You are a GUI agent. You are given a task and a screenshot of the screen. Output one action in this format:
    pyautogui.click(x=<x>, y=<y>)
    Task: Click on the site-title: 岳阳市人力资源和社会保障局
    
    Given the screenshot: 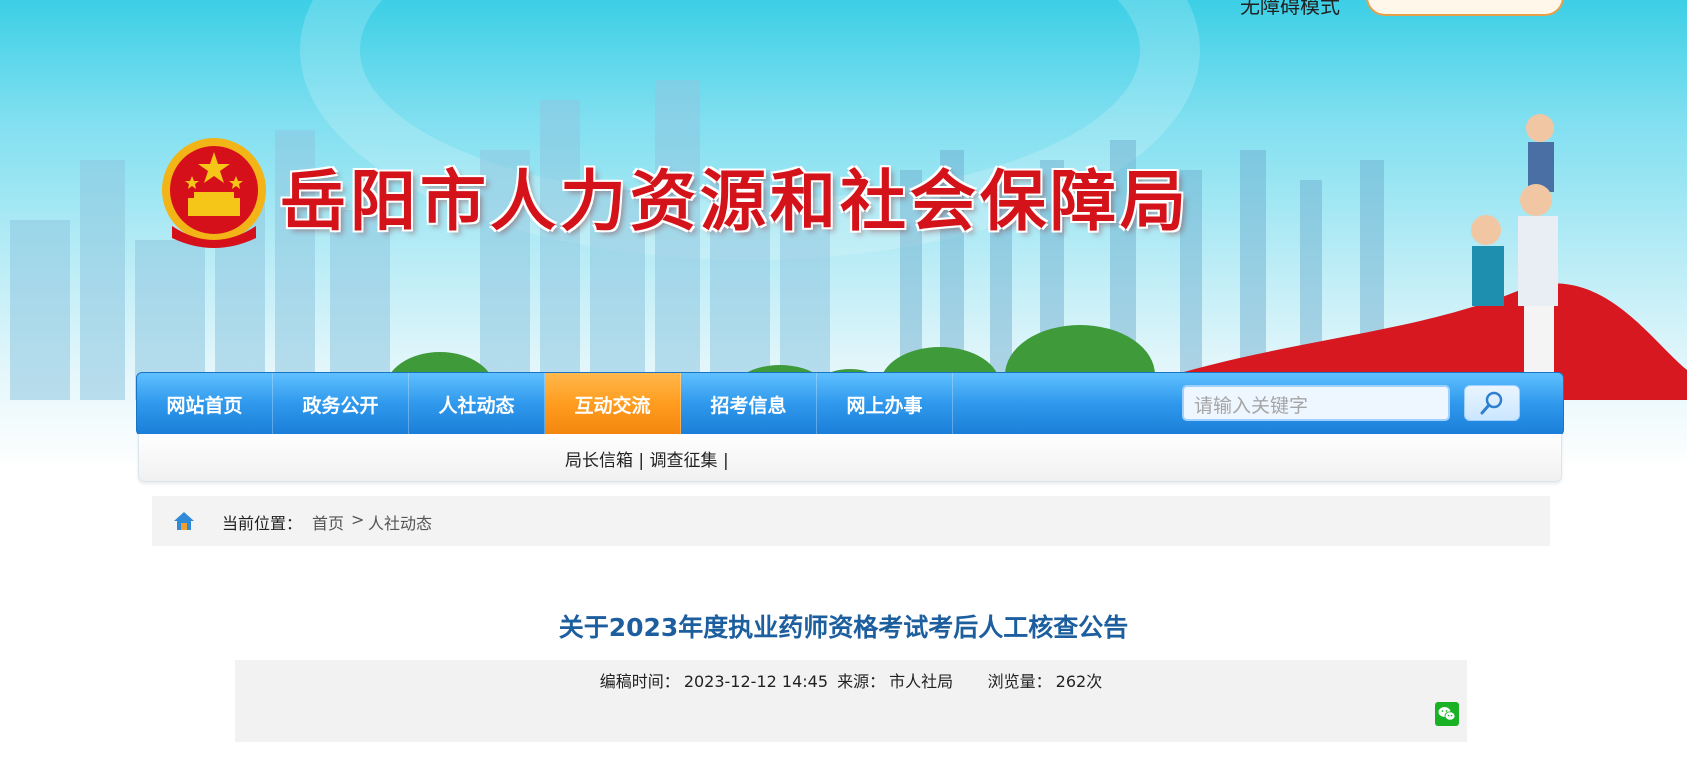 What is the action you would take?
    pyautogui.click(x=735, y=201)
    